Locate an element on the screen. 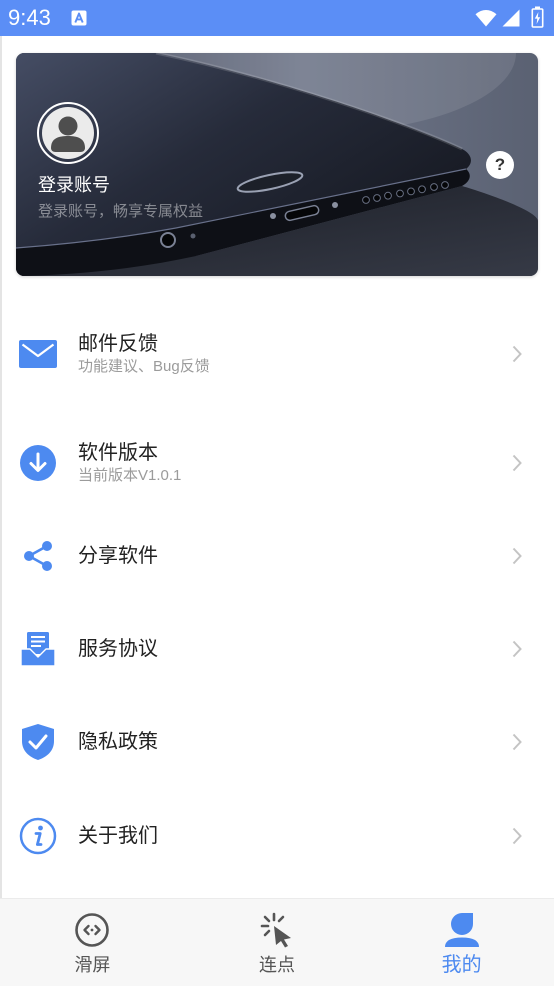  menu-item-label: 邮件反馈 is located at coordinates (118, 343).